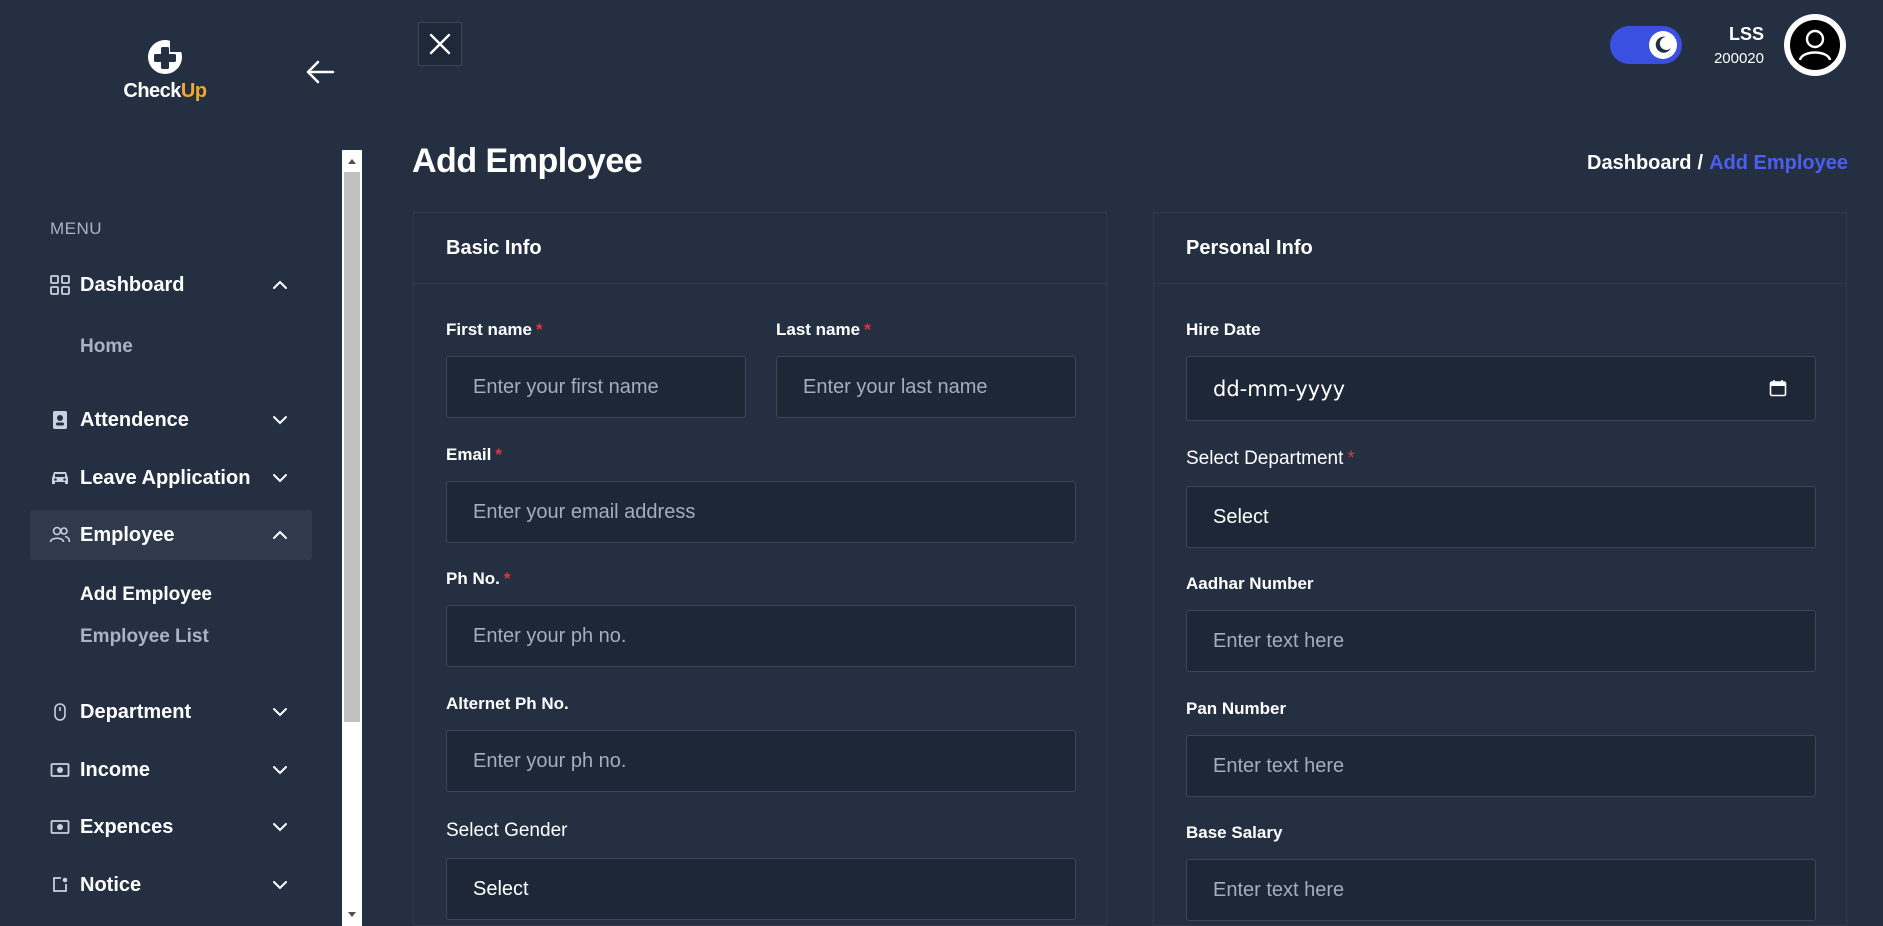 The height and width of the screenshot is (926, 1883). I want to click on personal-info-title: Personal Info, so click(1500, 248).